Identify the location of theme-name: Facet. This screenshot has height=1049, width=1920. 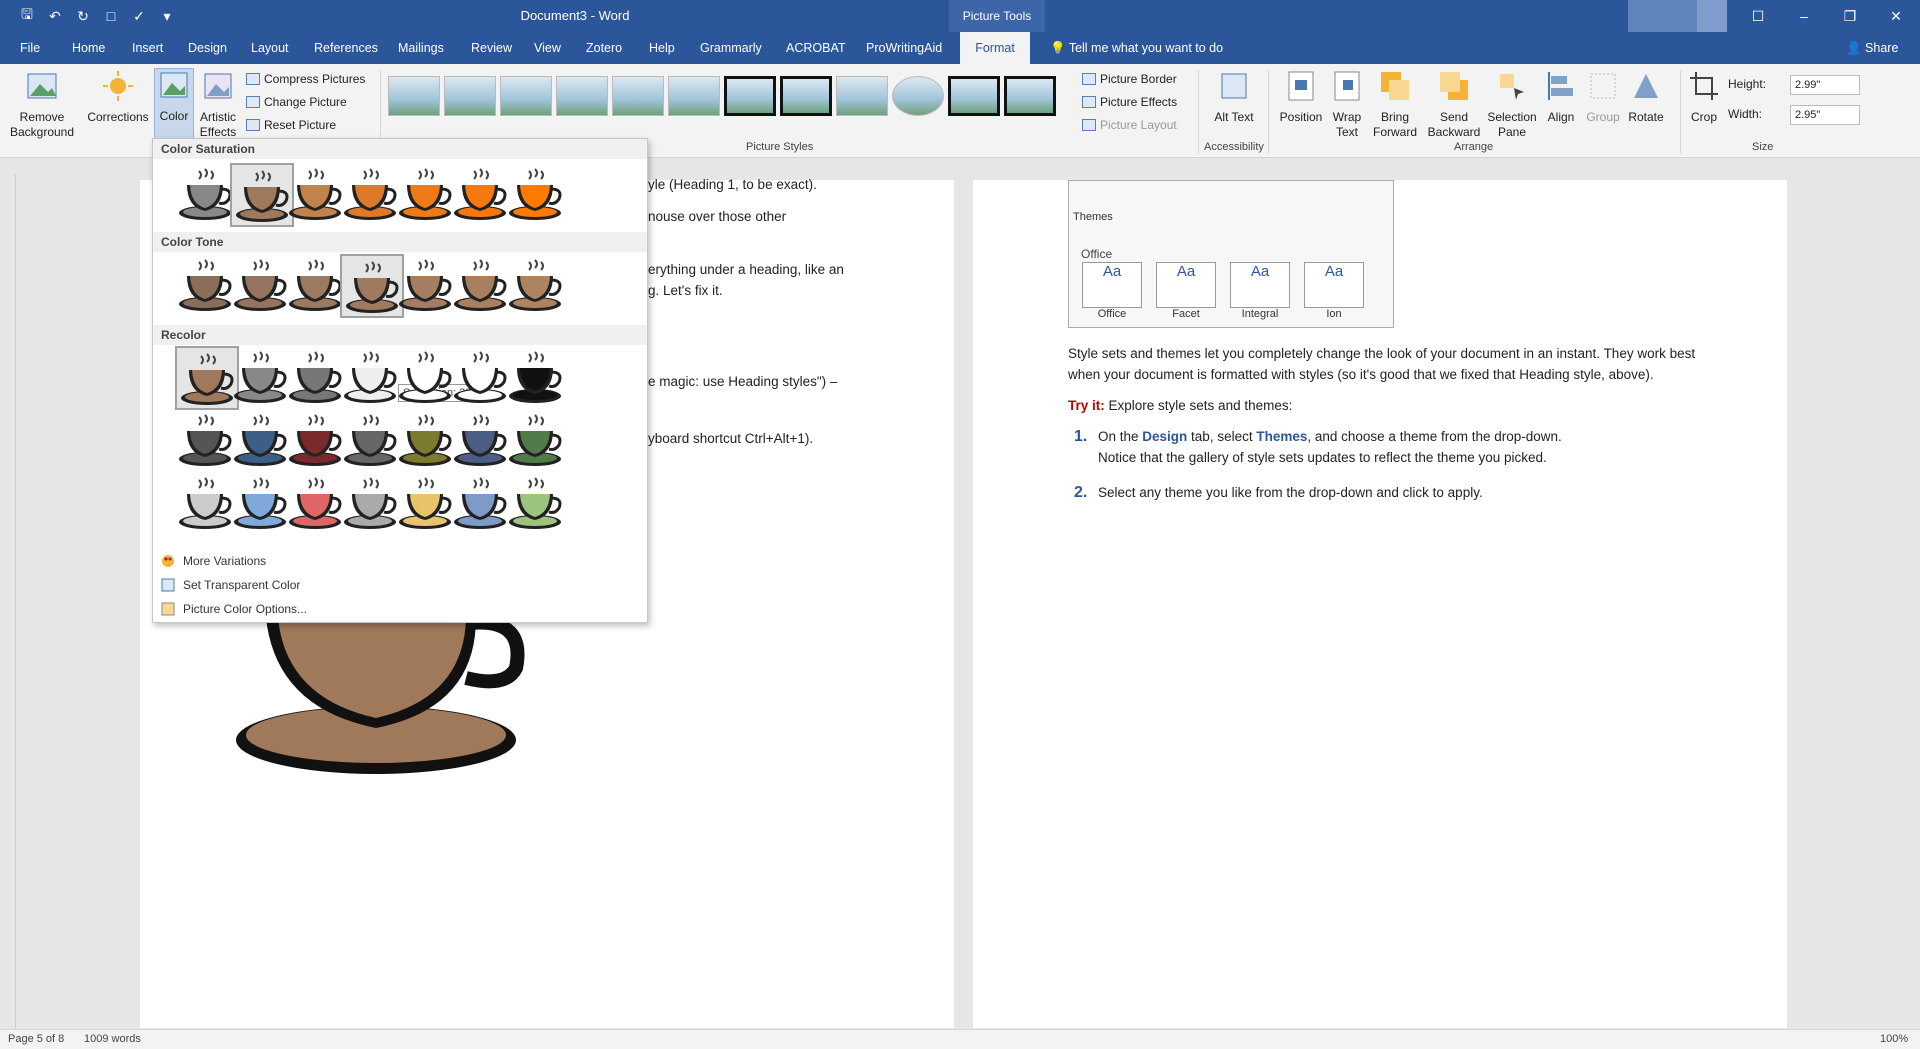
(1186, 314).